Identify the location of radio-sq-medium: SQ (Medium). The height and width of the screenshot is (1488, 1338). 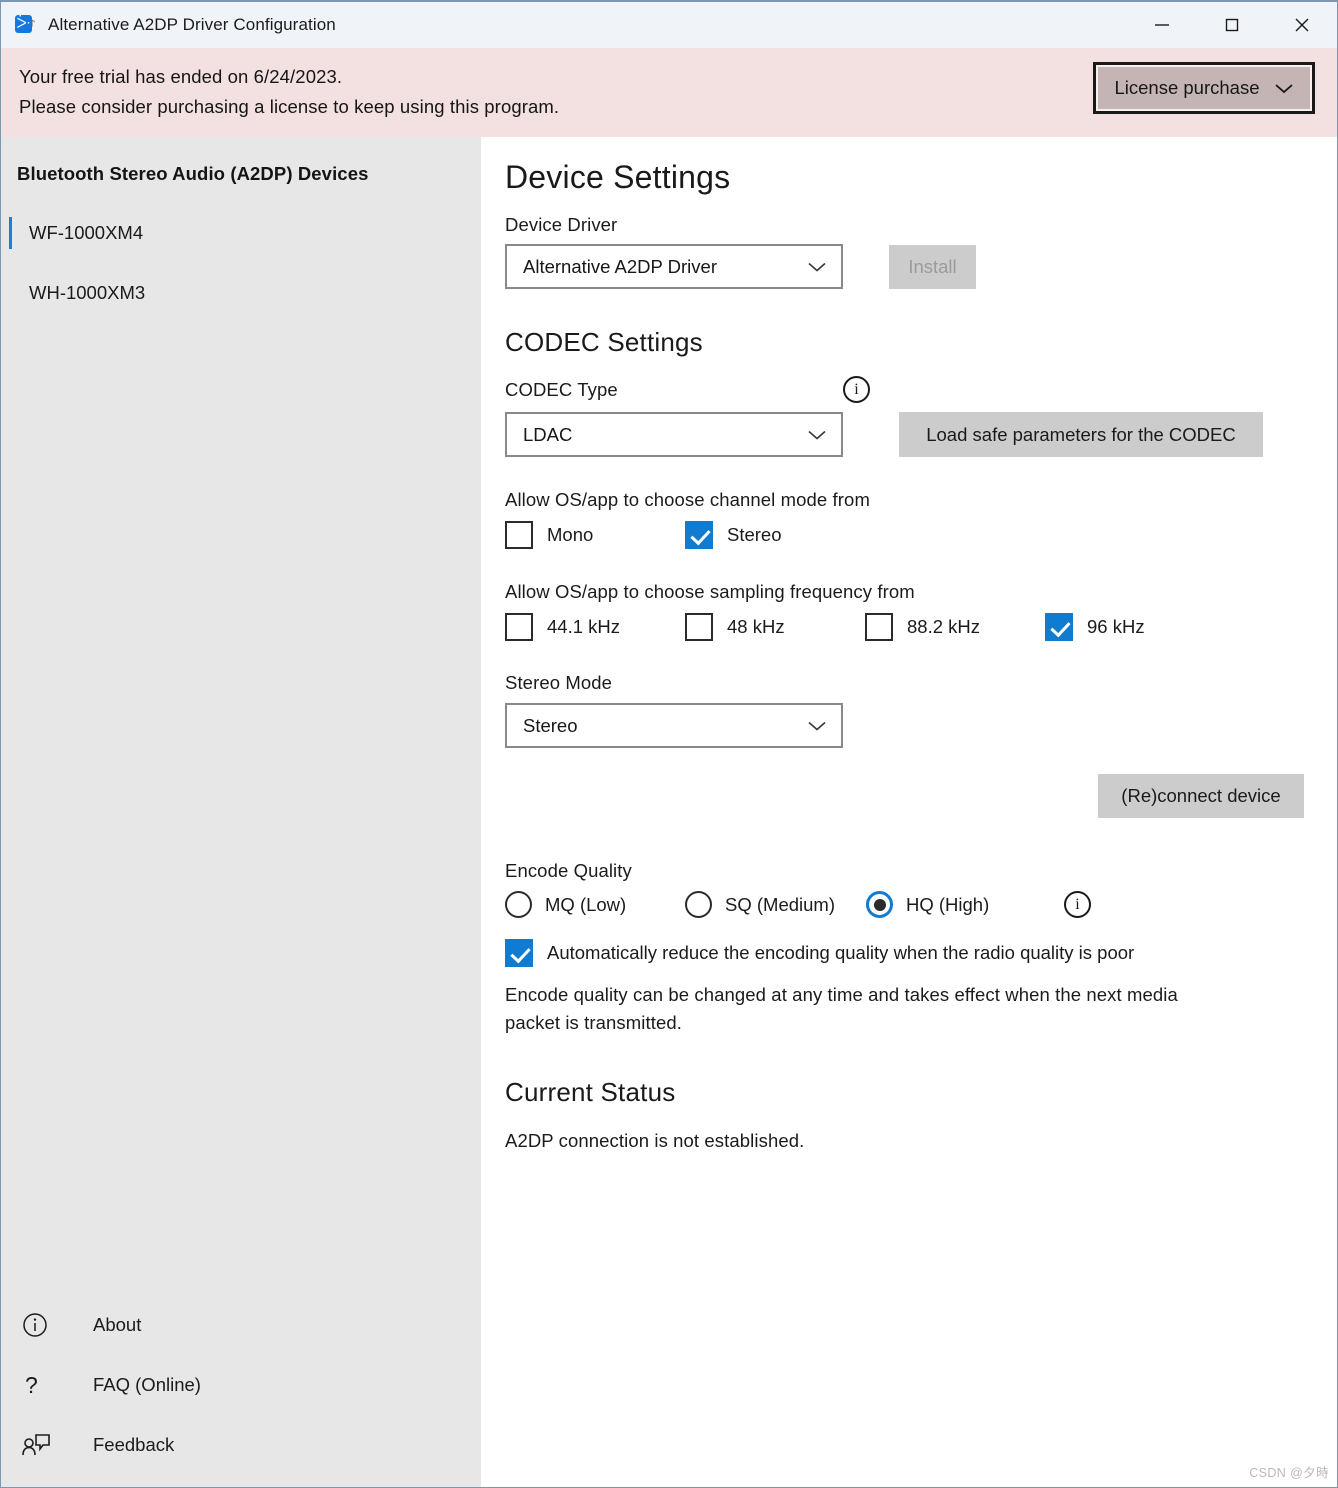
(775, 904).